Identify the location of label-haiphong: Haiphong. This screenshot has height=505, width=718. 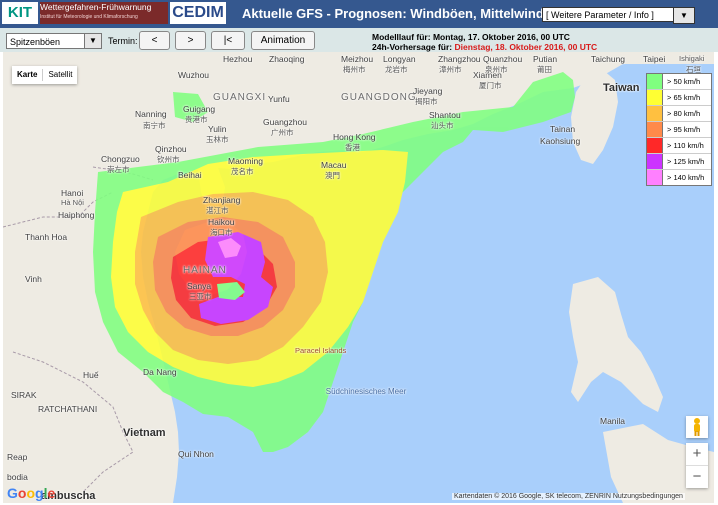
(76, 215).